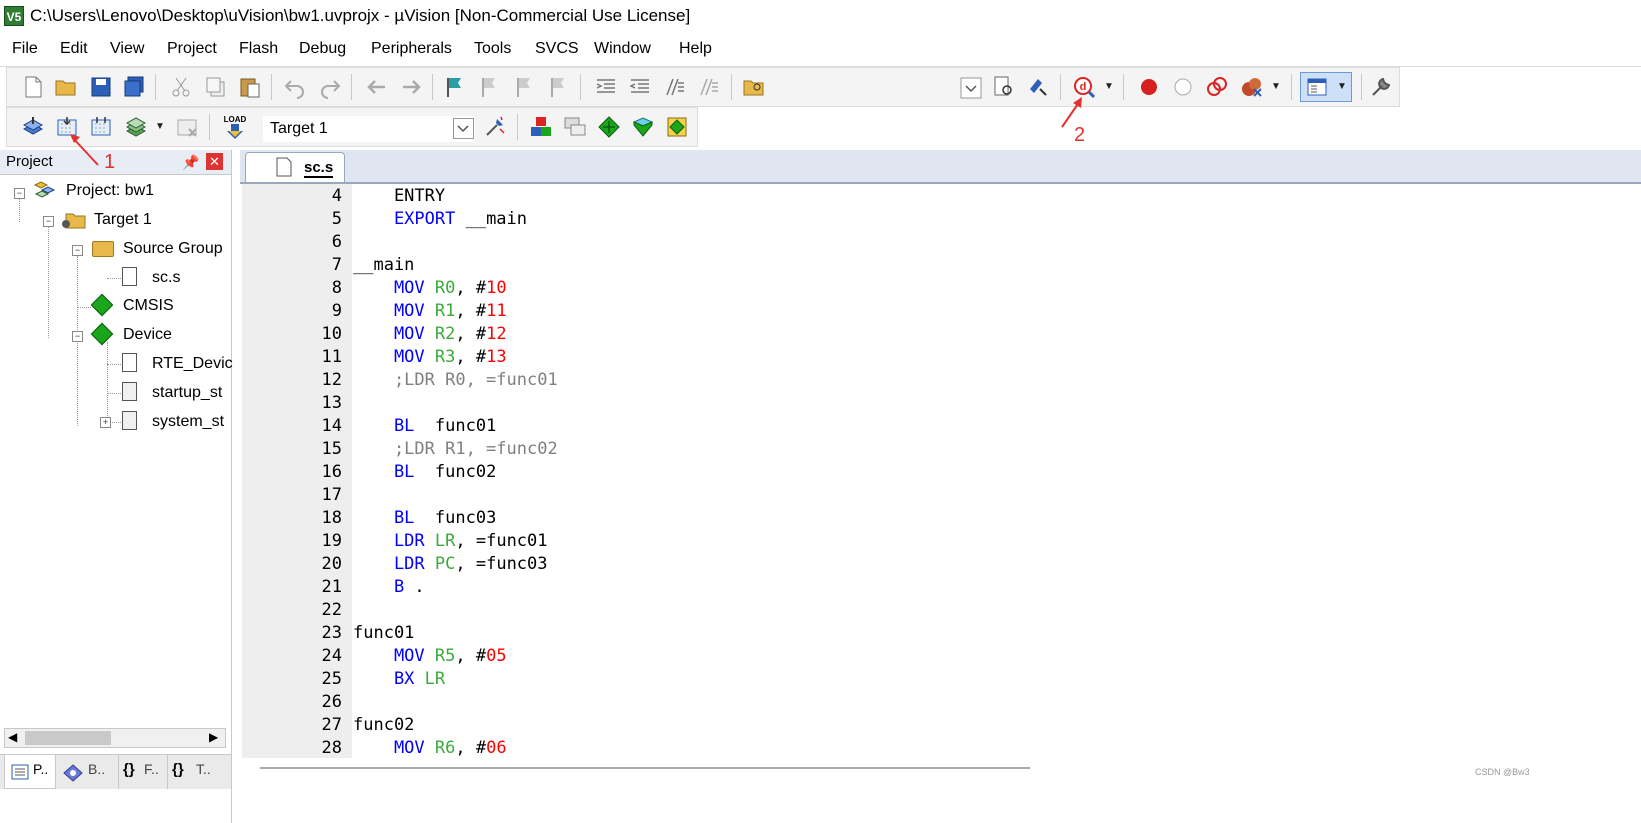 The height and width of the screenshot is (823, 1641). I want to click on pin-icon: 📌, so click(190, 162).